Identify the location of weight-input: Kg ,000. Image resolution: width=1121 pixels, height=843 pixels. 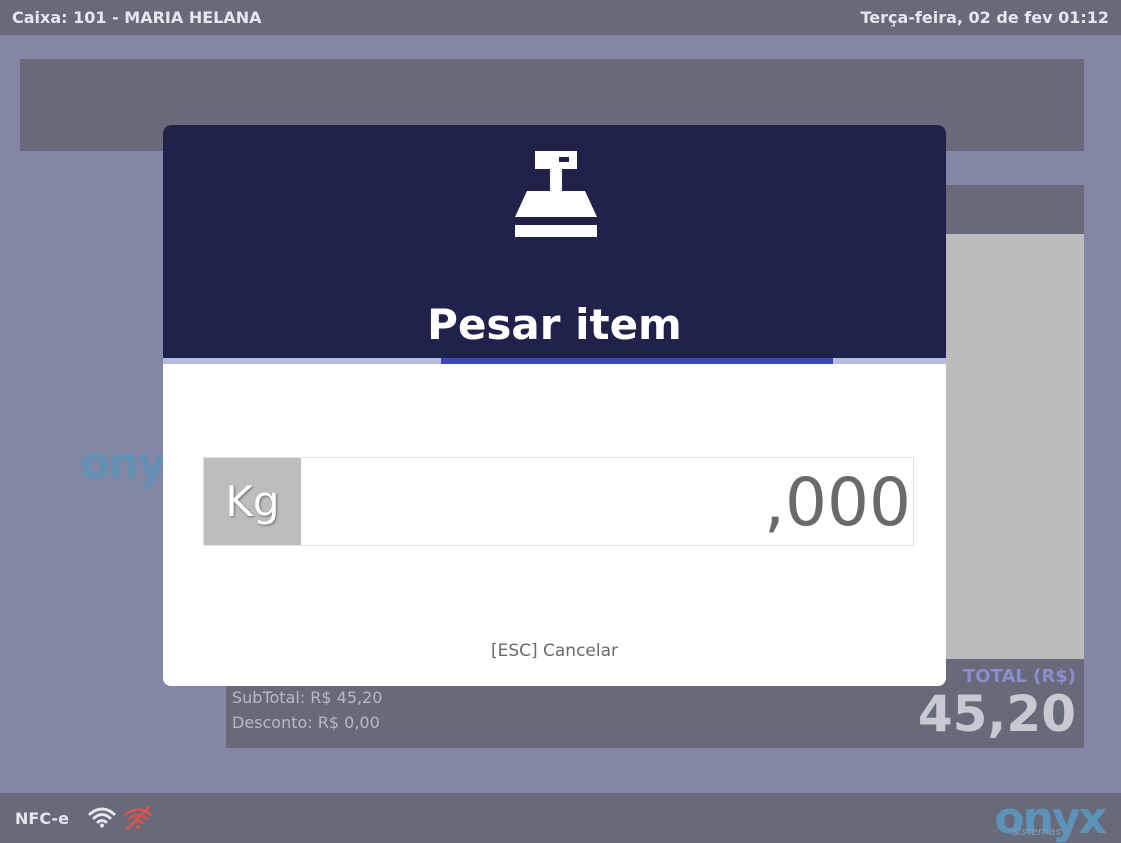
(558, 501).